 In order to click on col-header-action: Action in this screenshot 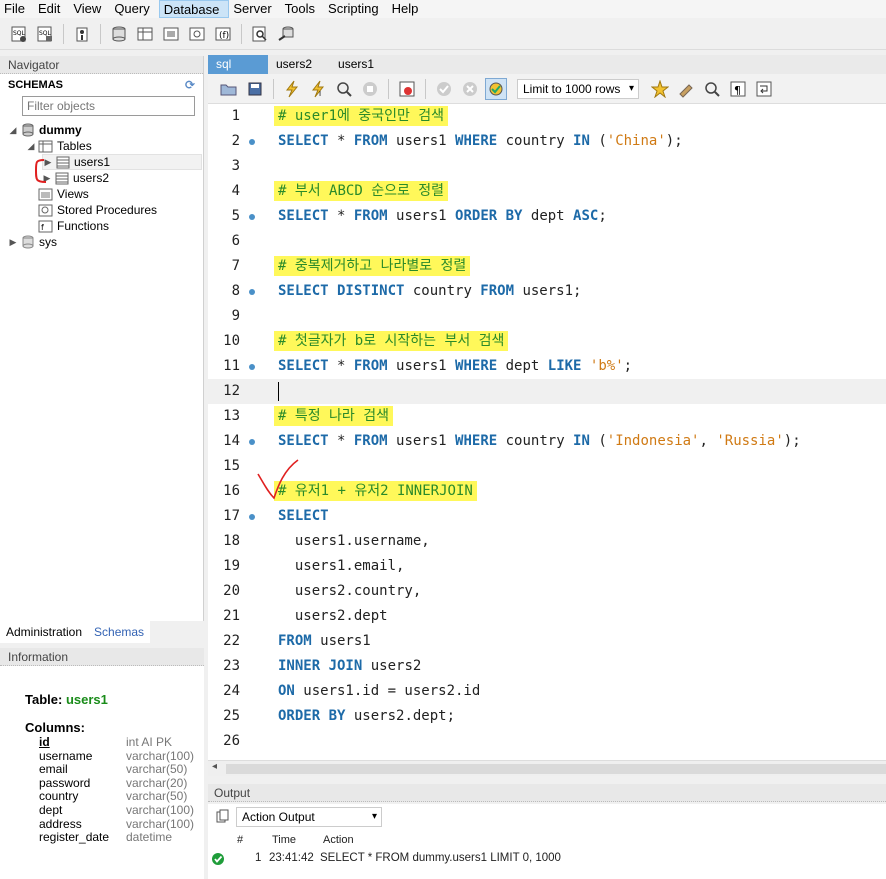, I will do `click(338, 840)`.